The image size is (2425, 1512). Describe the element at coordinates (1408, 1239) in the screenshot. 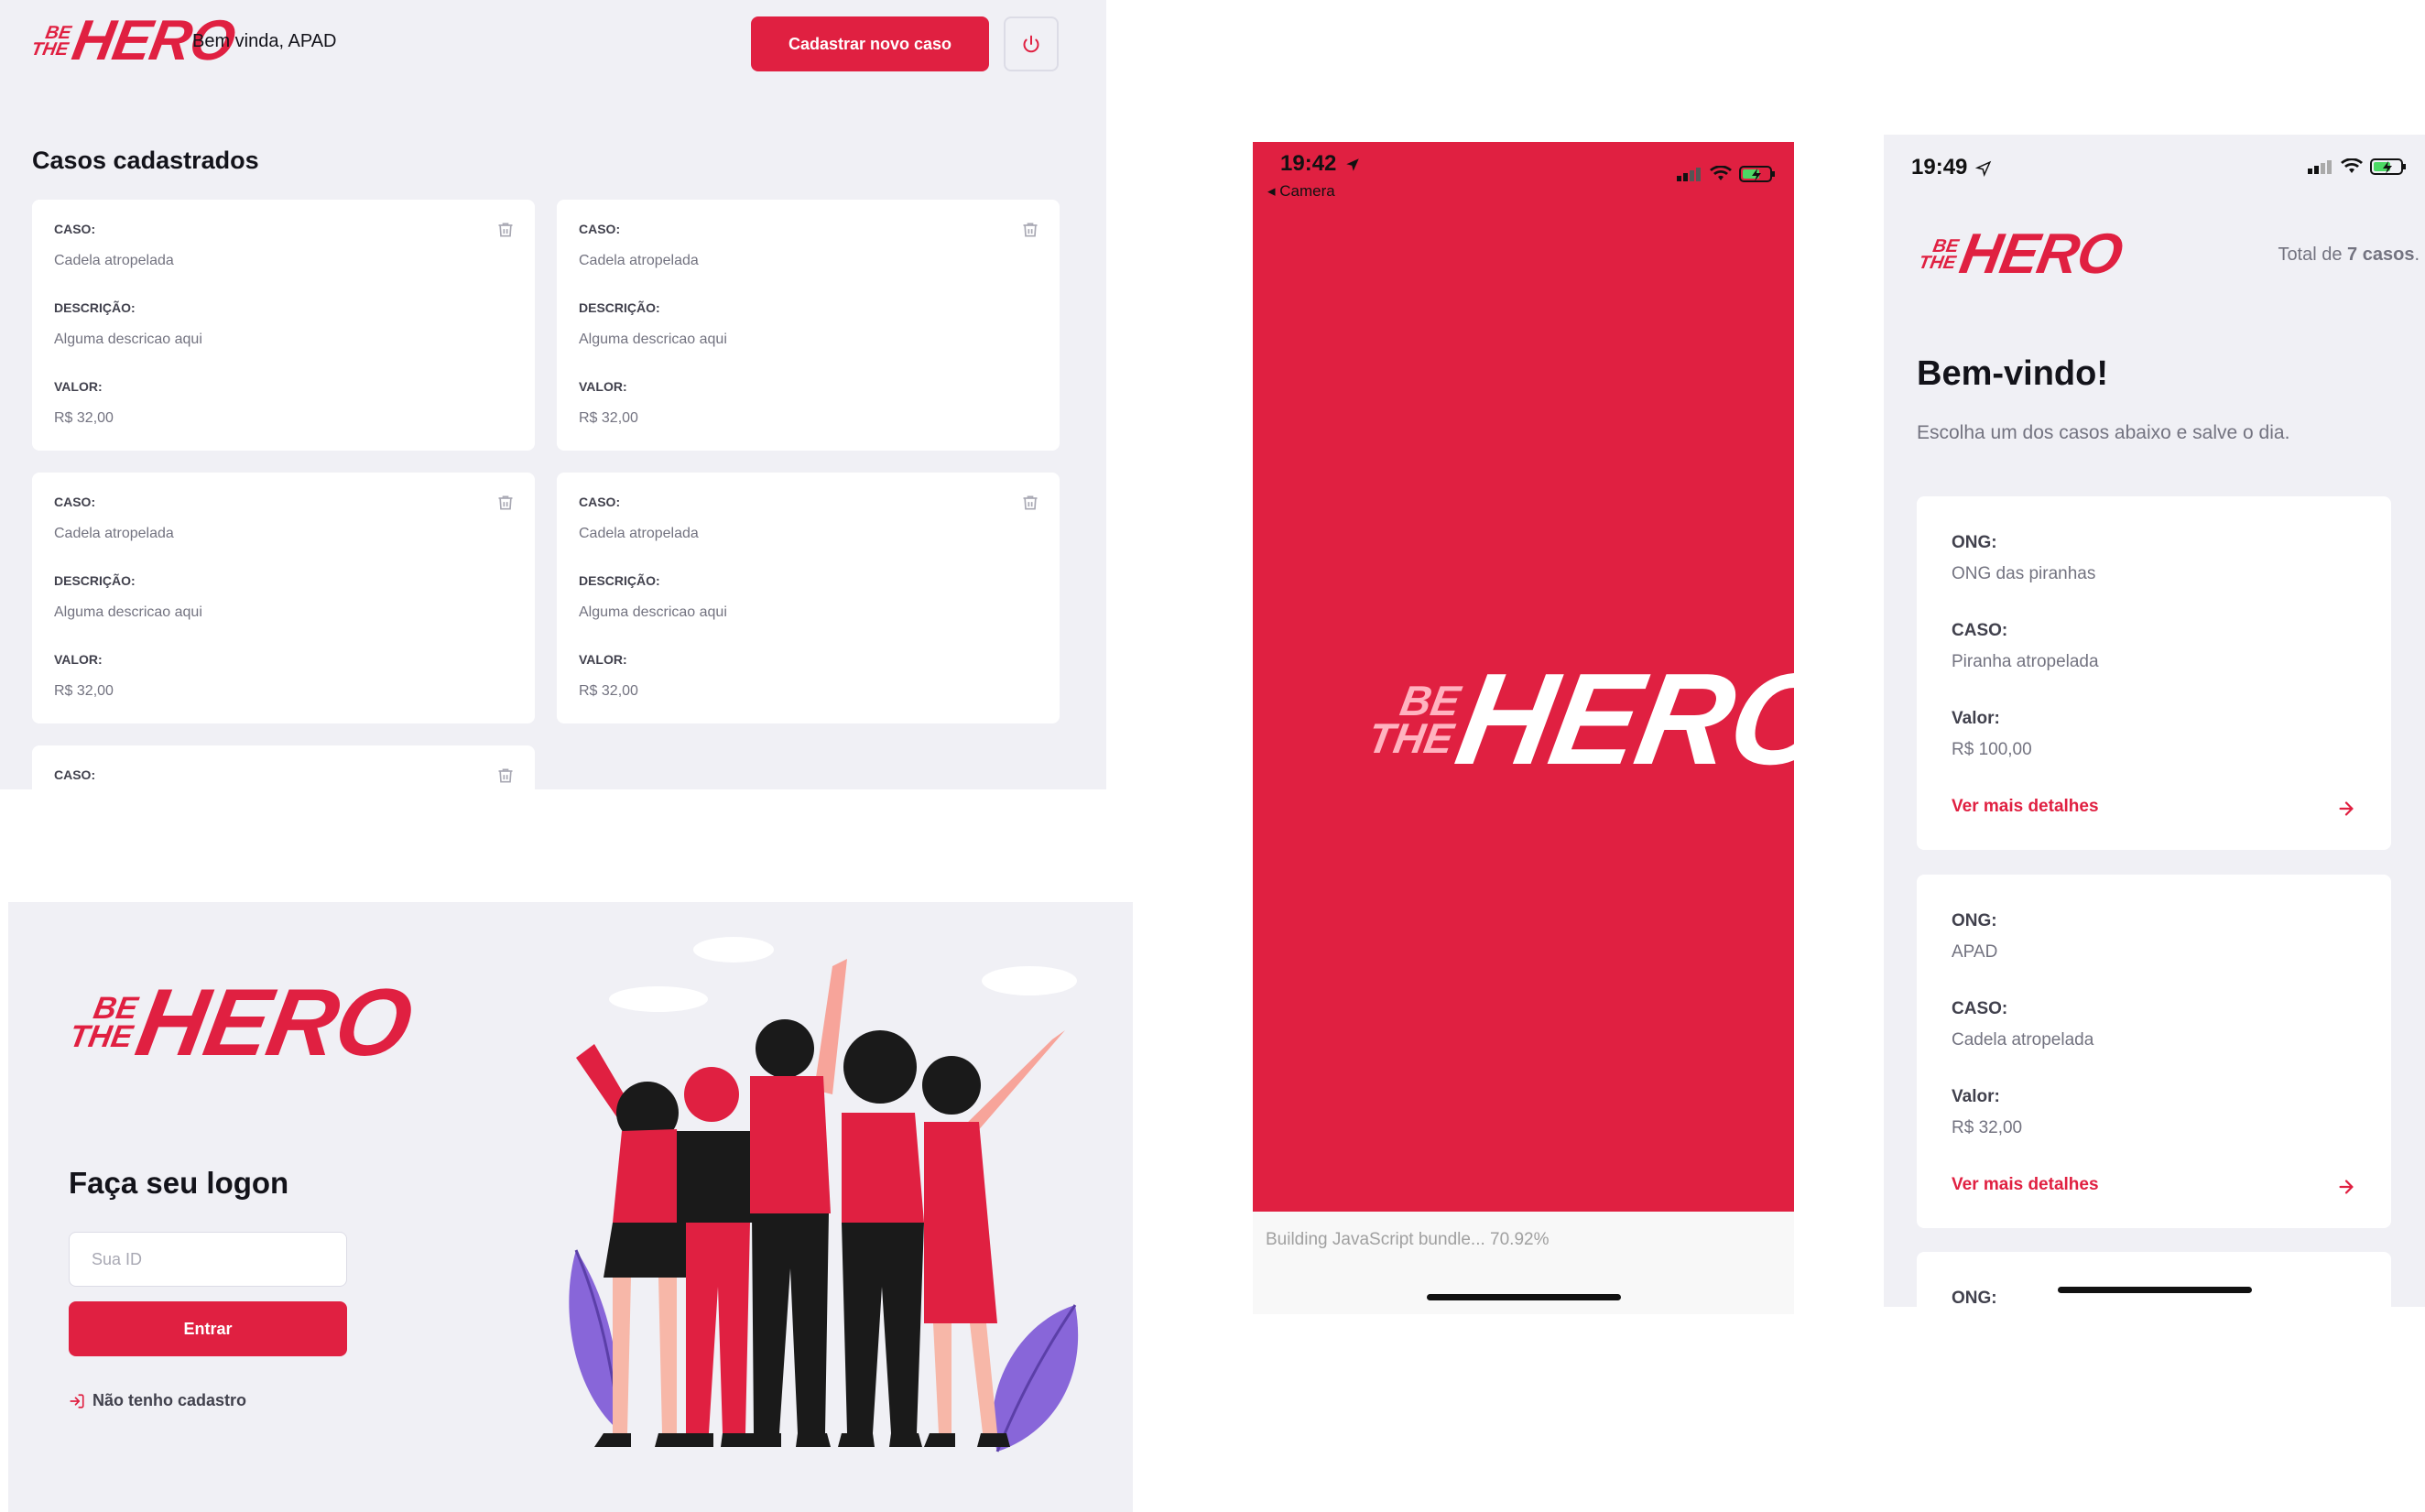

I see `bundle-progress-text: Building JavaScript bundle... 70.92%` at that location.